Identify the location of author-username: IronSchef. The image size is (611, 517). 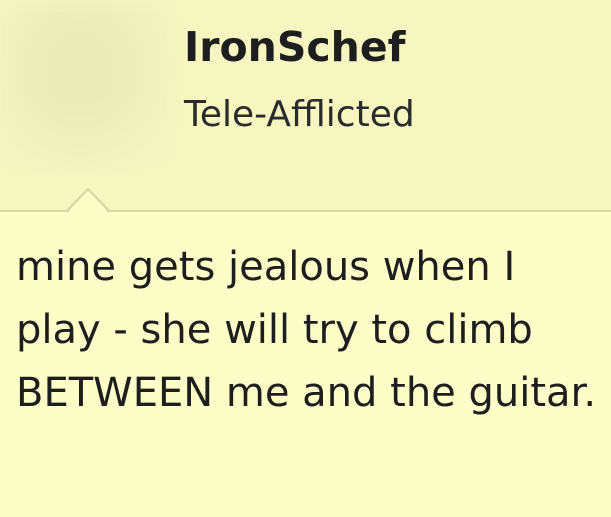
(295, 47).